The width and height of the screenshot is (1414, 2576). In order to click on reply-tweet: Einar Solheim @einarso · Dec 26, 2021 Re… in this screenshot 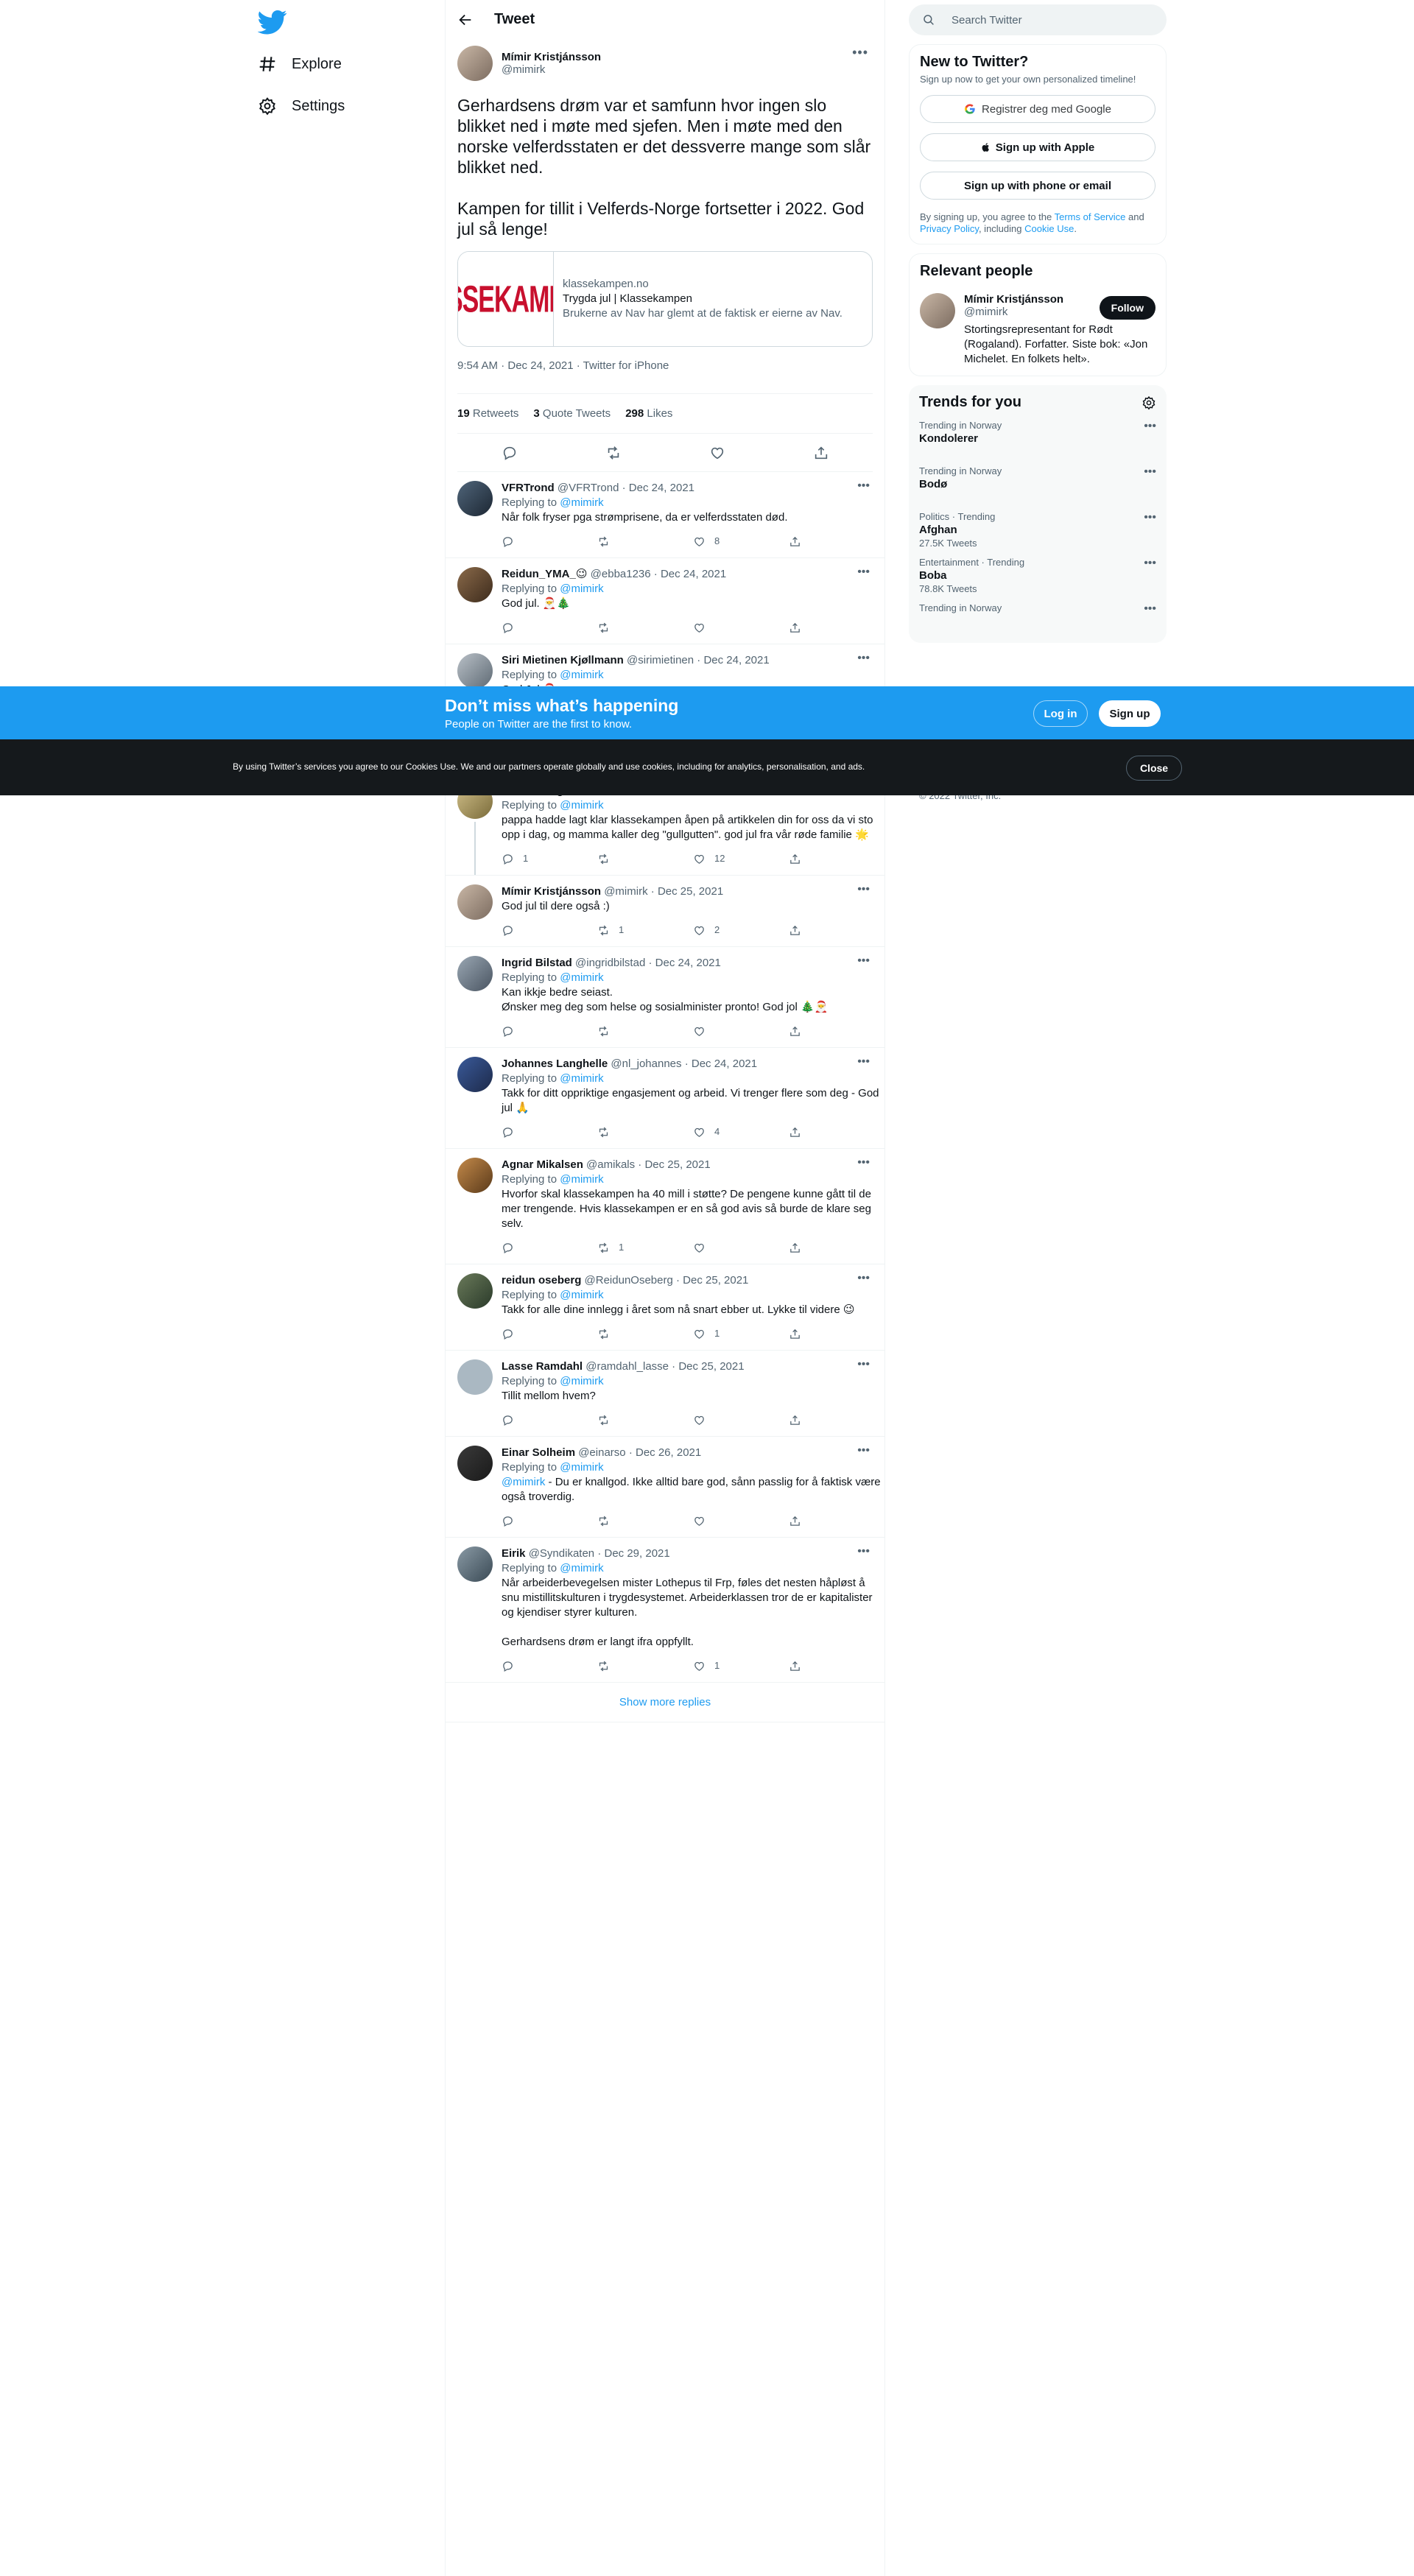, I will do `click(665, 1487)`.